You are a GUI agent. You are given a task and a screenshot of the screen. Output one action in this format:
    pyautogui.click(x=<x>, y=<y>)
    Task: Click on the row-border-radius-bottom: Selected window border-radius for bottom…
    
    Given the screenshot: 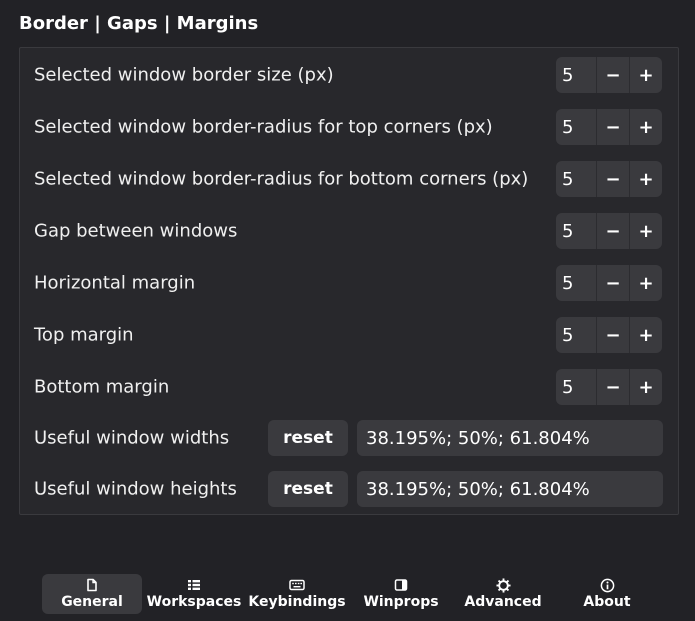 What is the action you would take?
    pyautogui.click(x=349, y=179)
    